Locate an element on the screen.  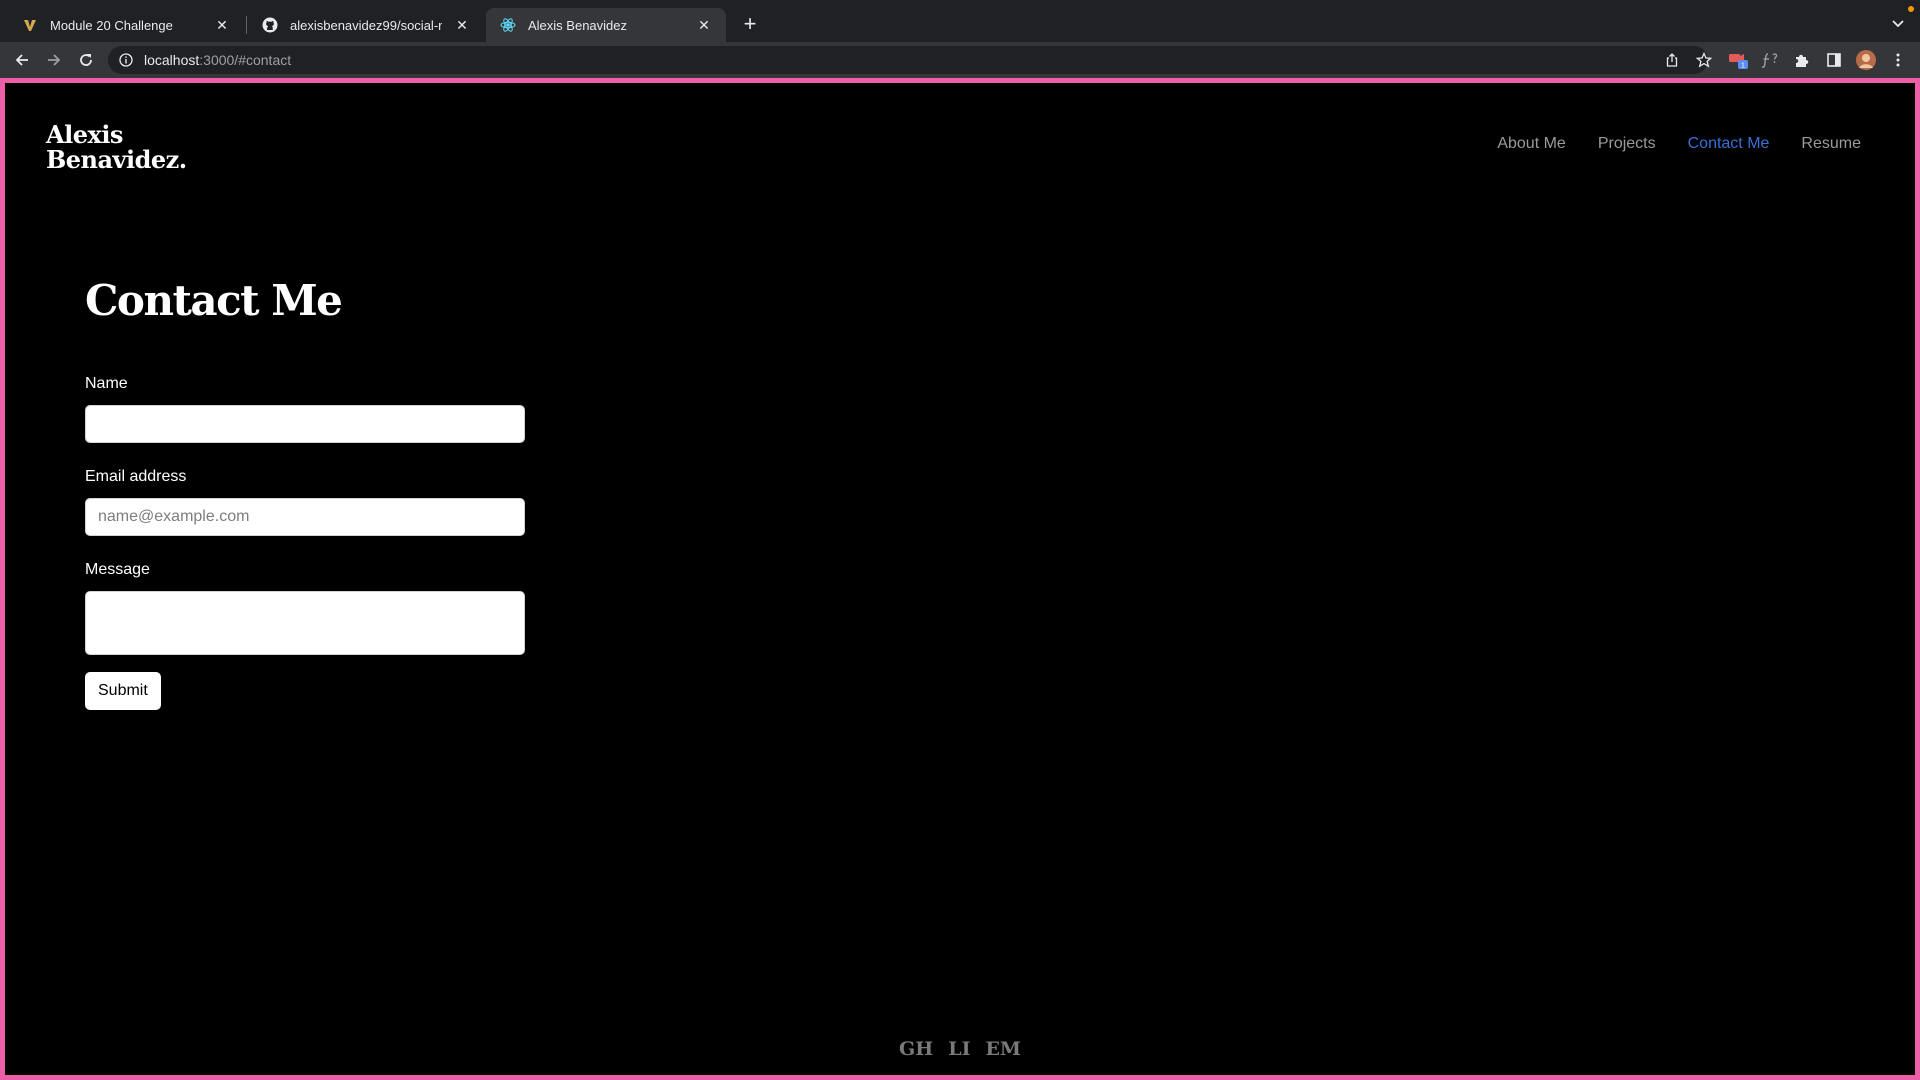
address-bar: localhost:3000/#contact is located at coordinates (910, 60).